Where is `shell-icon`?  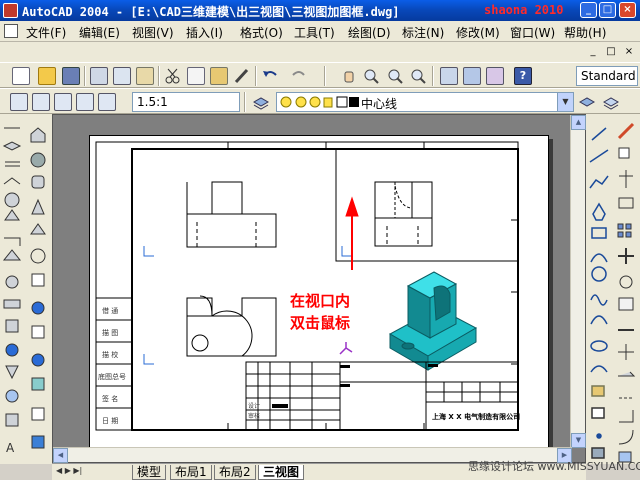 shell-icon is located at coordinates (38, 442).